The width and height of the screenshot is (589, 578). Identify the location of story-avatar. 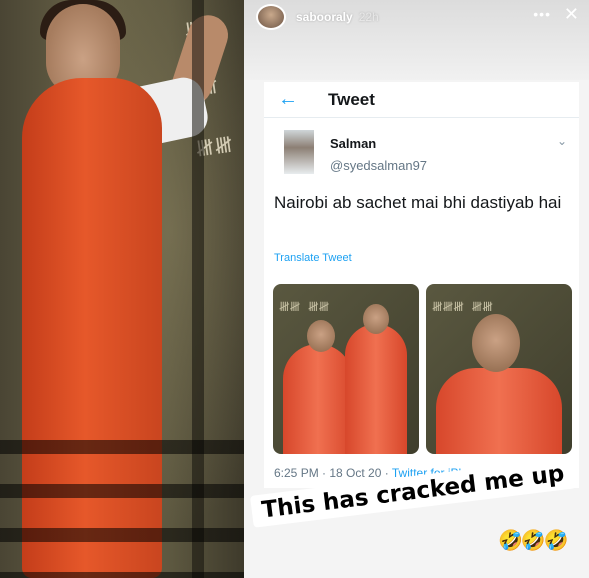
(271, 17).